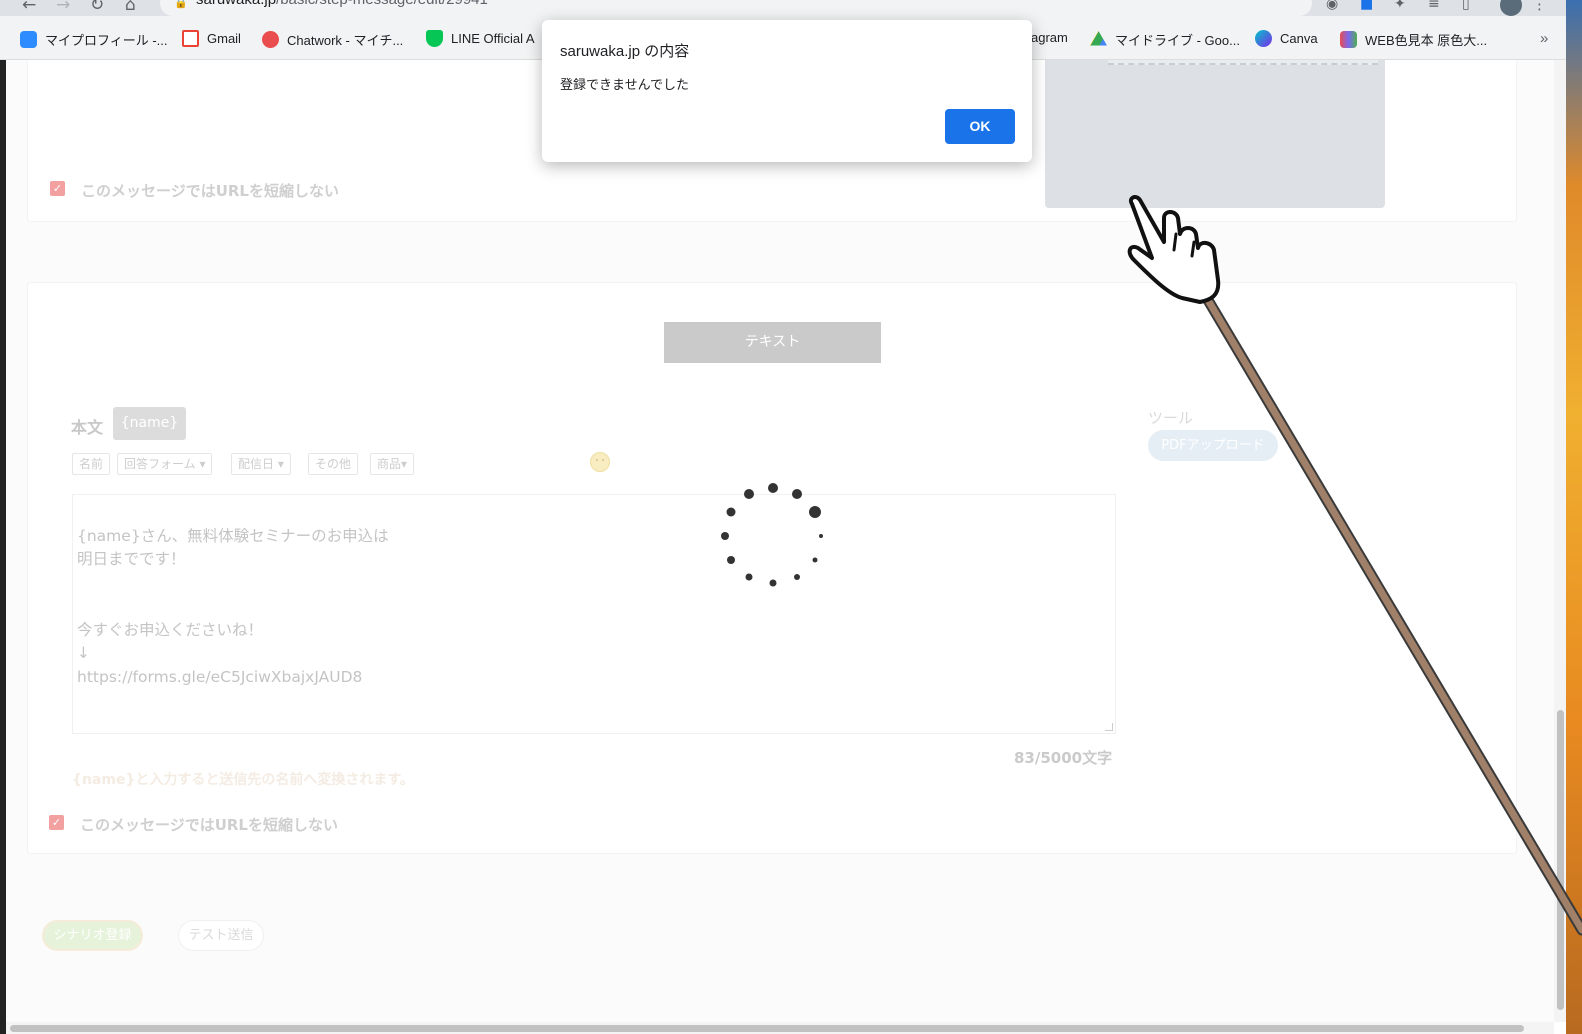 This screenshot has width=1582, height=1034. Describe the element at coordinates (91, 464) in the screenshot. I see `toolbar-name-button: 名前` at that location.